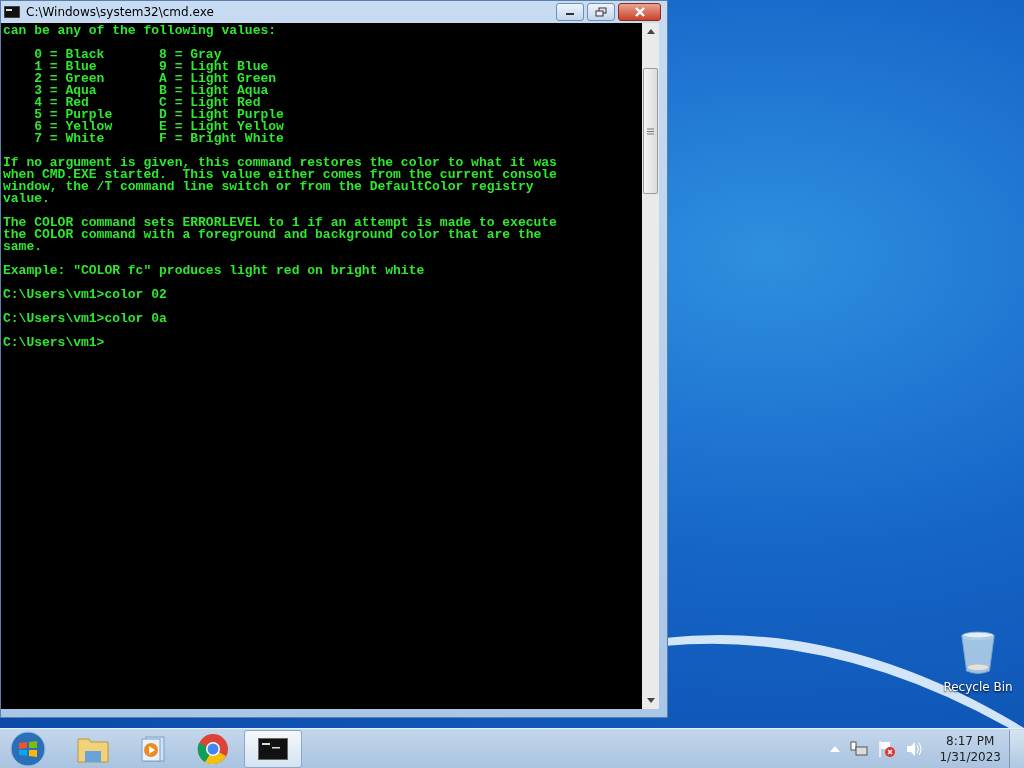 The width and height of the screenshot is (1024, 768). I want to click on media-player-icon, so click(153, 748).